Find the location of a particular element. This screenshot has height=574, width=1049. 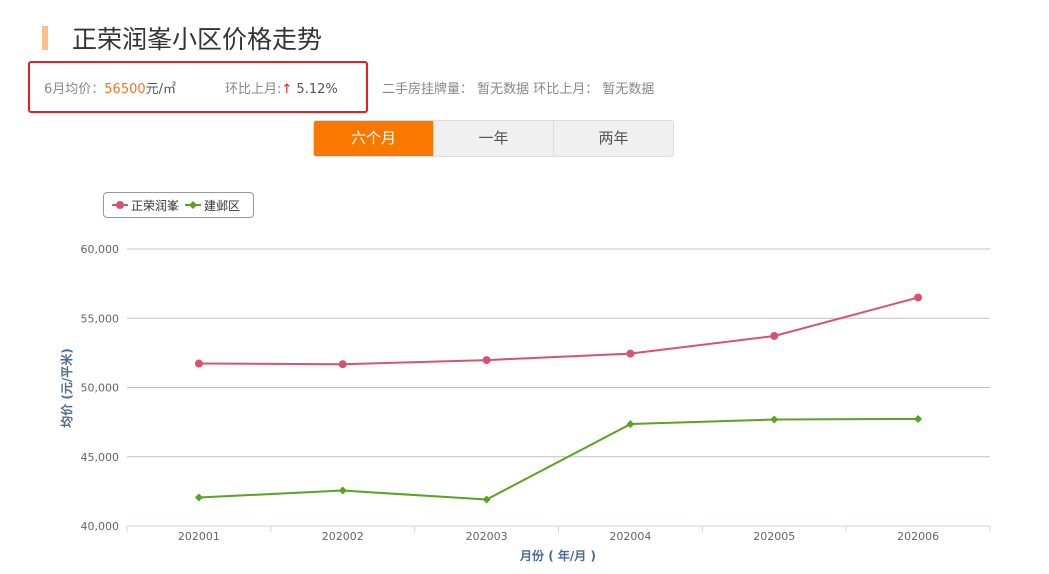

y-tick-label: 55,000 is located at coordinates (100, 318).